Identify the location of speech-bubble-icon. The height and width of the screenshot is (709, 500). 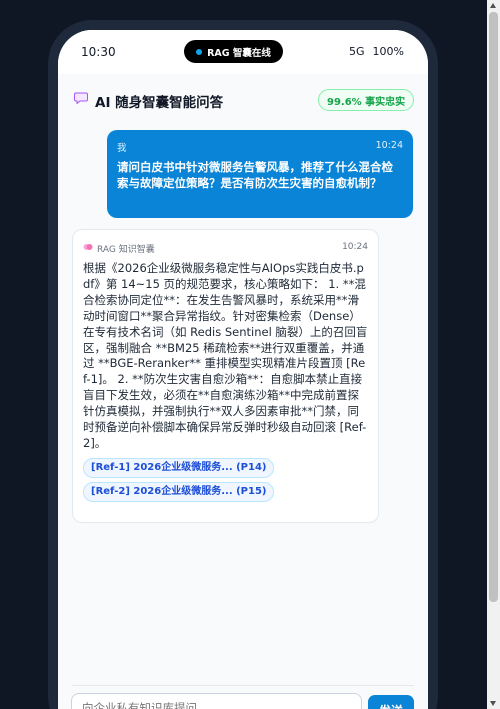
(81, 100).